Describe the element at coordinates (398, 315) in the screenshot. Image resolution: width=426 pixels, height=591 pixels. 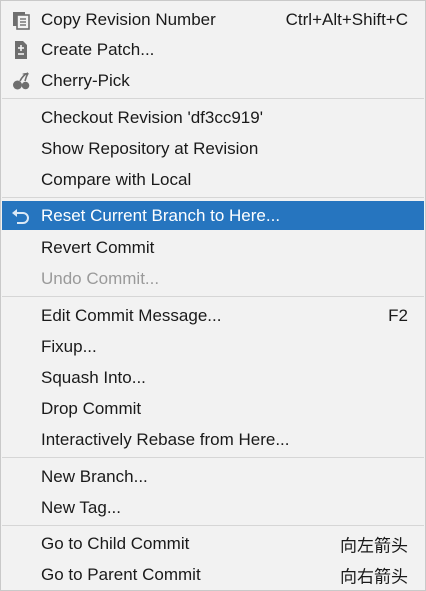
I see `menu-item-shortcut: F2` at that location.